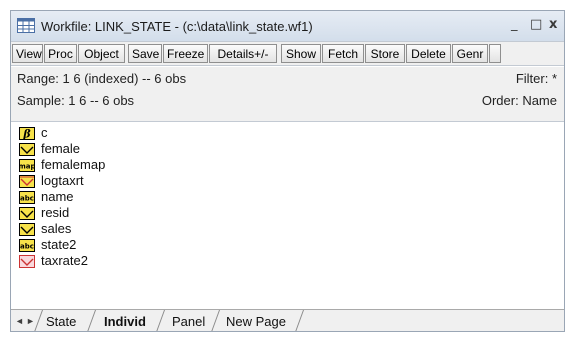  I want to click on view-button: View, so click(27, 53).